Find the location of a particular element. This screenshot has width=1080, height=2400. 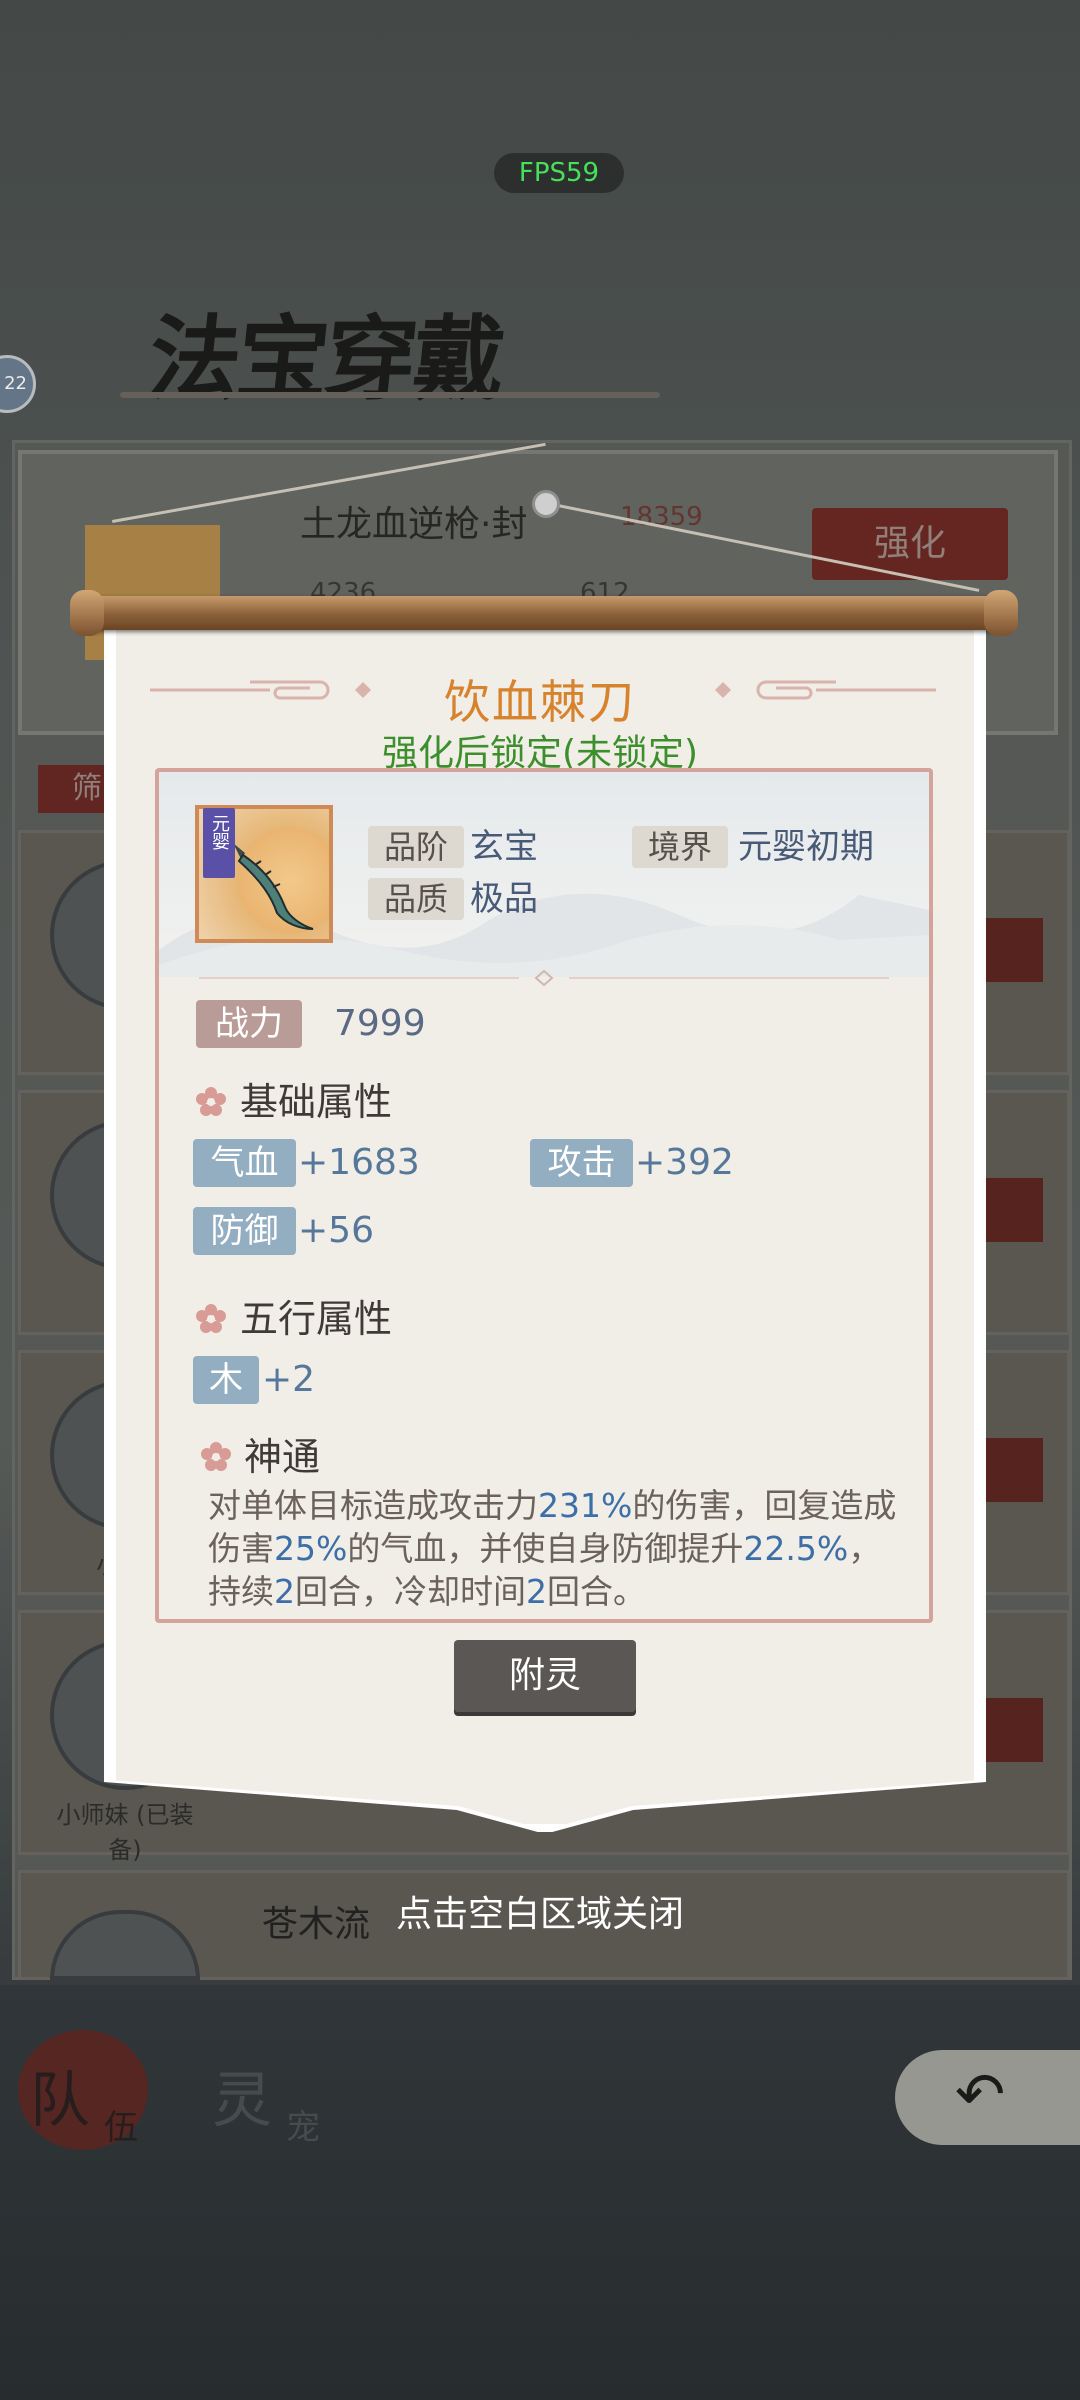

quality-value: 极品 is located at coordinates (504, 899).